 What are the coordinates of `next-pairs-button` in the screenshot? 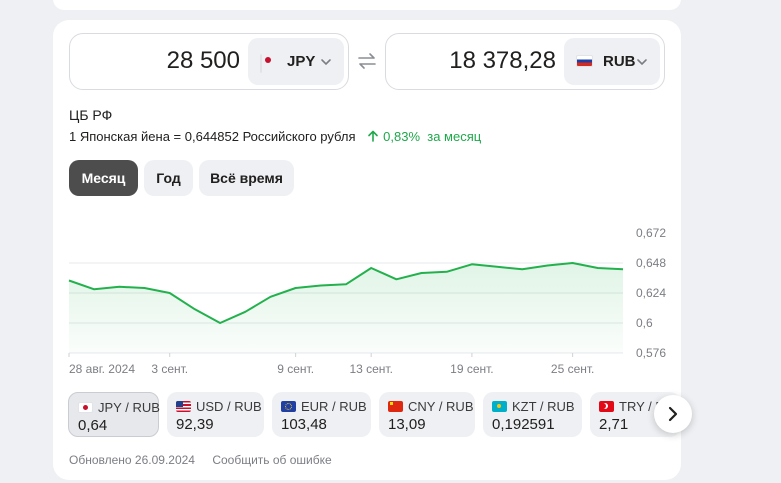 It's located at (673, 414).